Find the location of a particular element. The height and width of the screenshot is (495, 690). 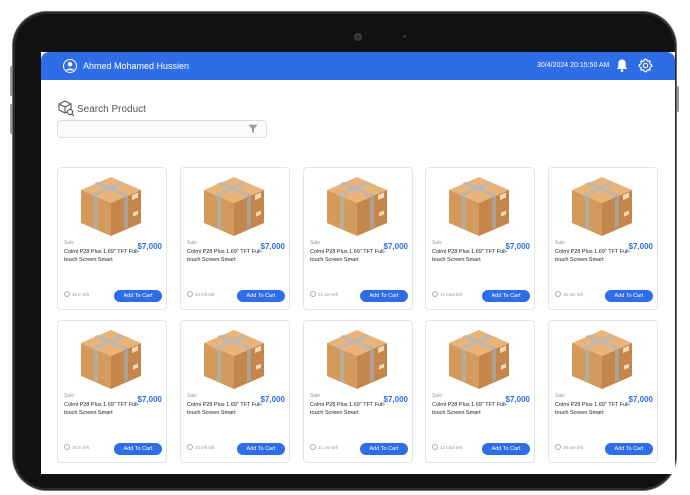

camera-icon is located at coordinates (358, 37).